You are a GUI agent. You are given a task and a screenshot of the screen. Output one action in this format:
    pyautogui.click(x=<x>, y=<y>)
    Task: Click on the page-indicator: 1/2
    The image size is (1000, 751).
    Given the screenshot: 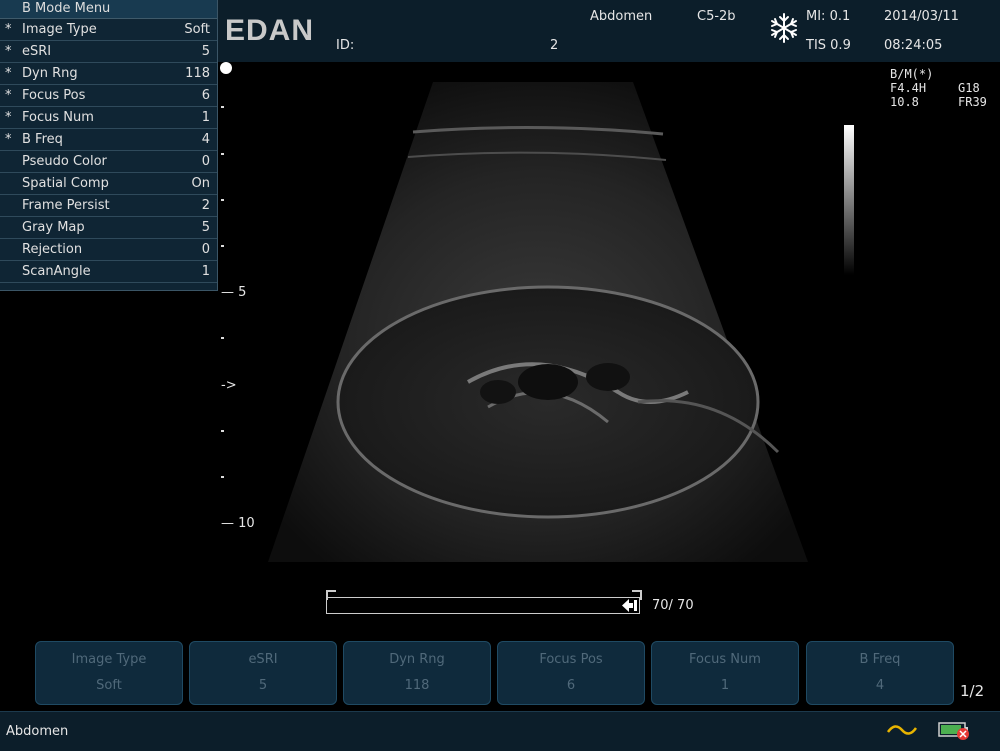 What is the action you would take?
    pyautogui.click(x=972, y=691)
    